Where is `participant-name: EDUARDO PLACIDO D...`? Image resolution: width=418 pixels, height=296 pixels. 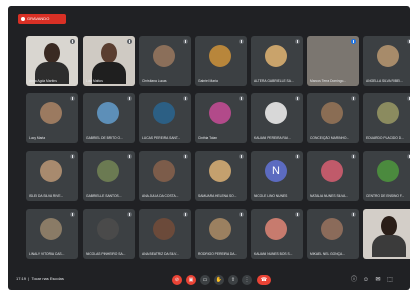 participant-name: EDUARDO PLACIDO D... is located at coordinates (385, 138).